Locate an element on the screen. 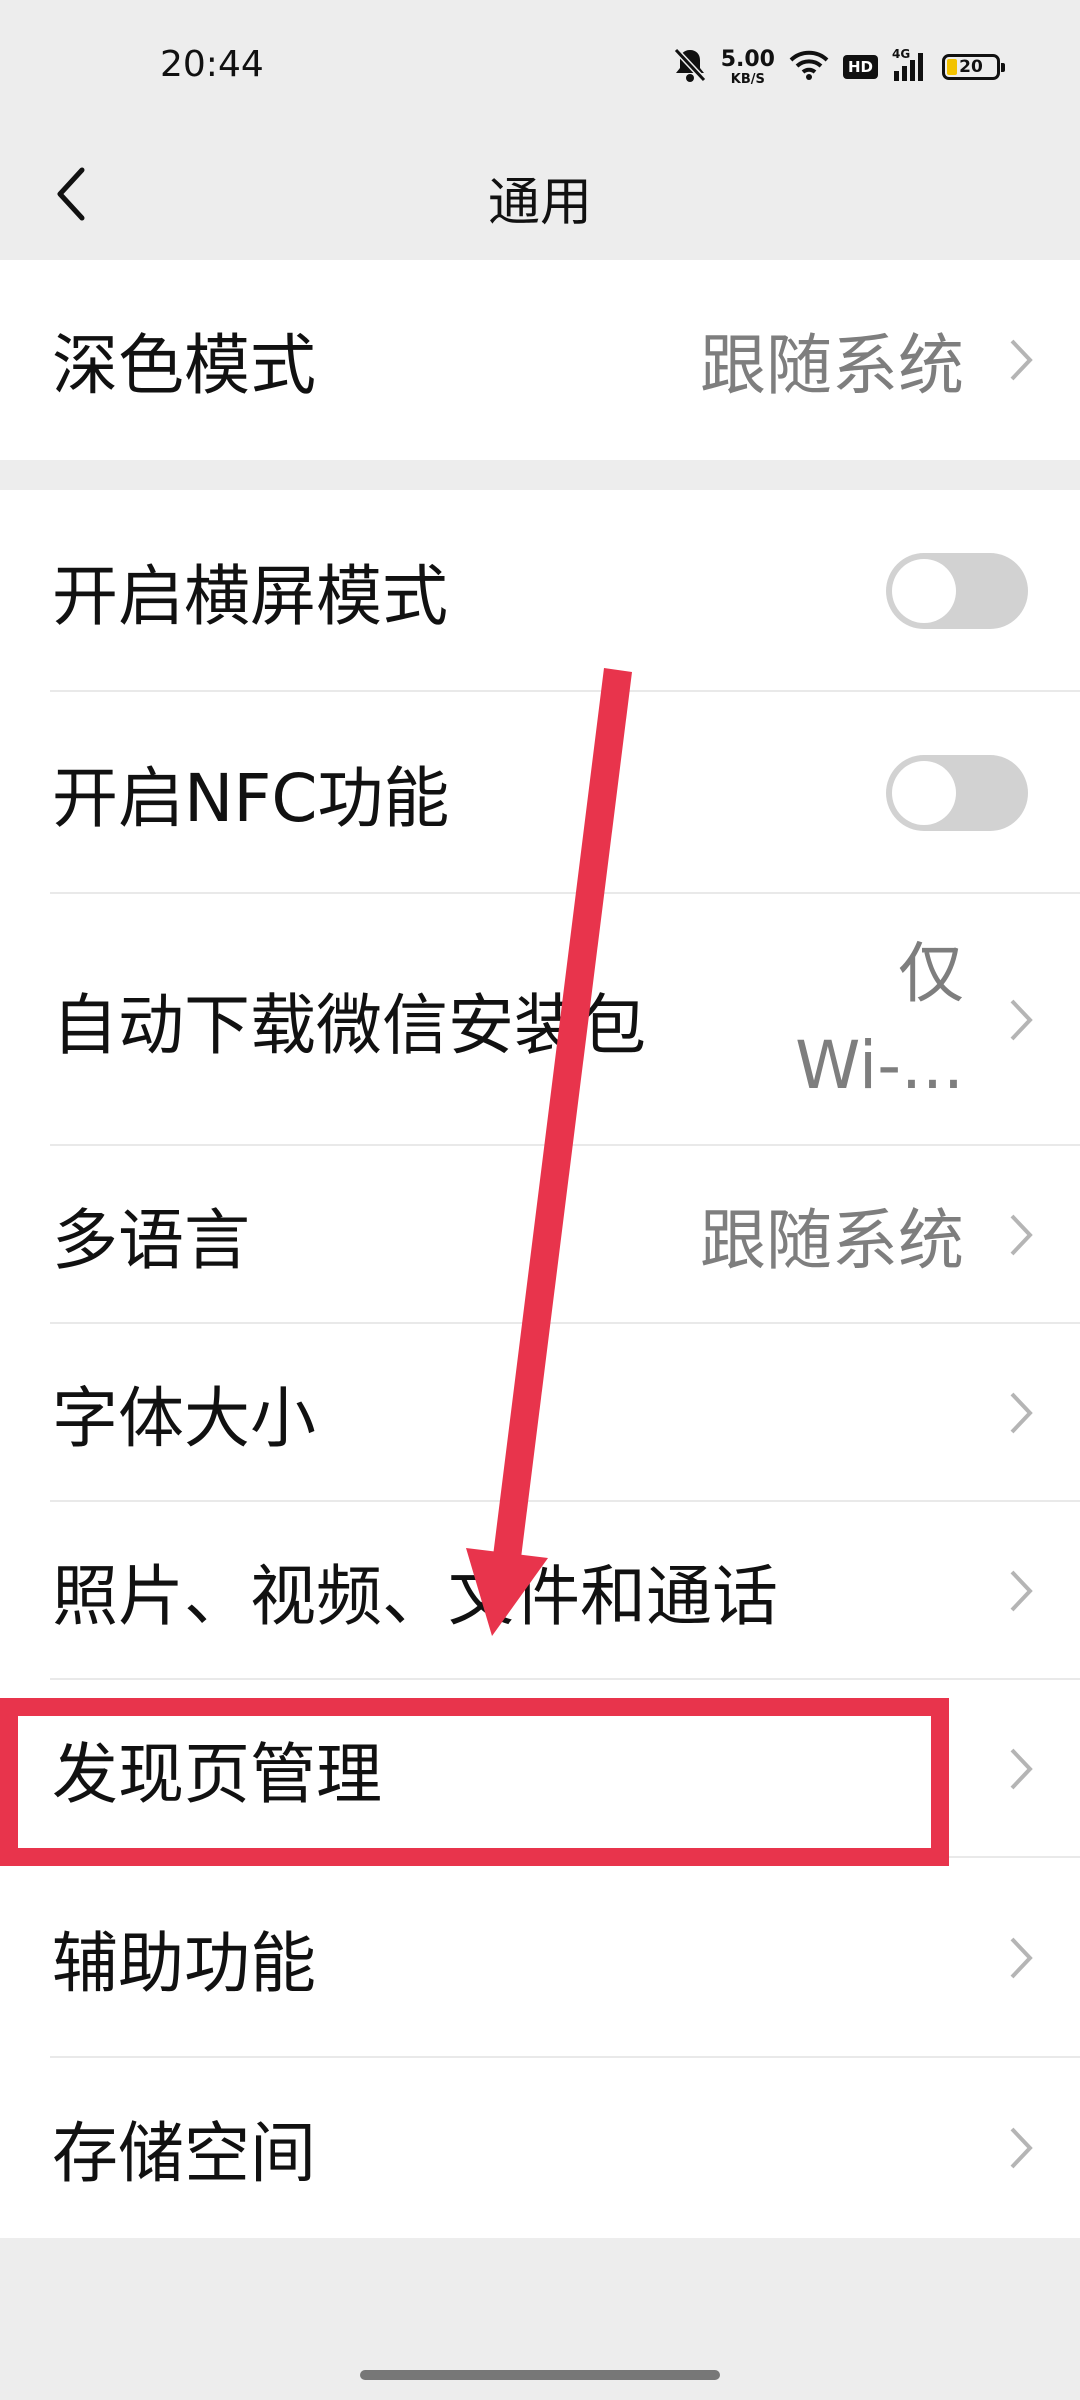  nfc-label: 开启NFC功能 is located at coordinates (251, 798).